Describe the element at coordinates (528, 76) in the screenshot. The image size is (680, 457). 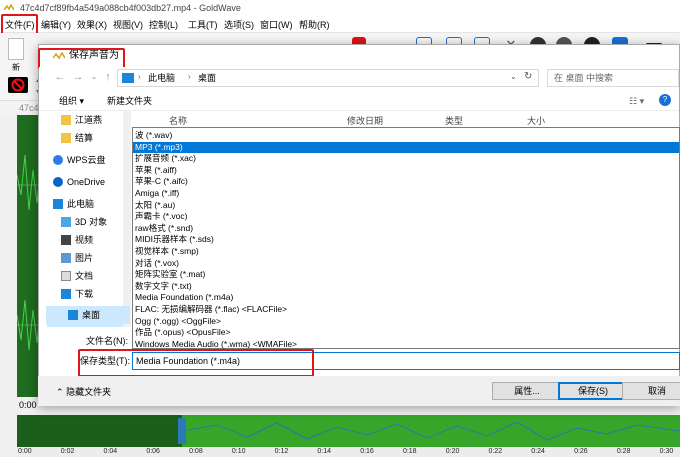
I see `refresh-icon: ↻` at that location.